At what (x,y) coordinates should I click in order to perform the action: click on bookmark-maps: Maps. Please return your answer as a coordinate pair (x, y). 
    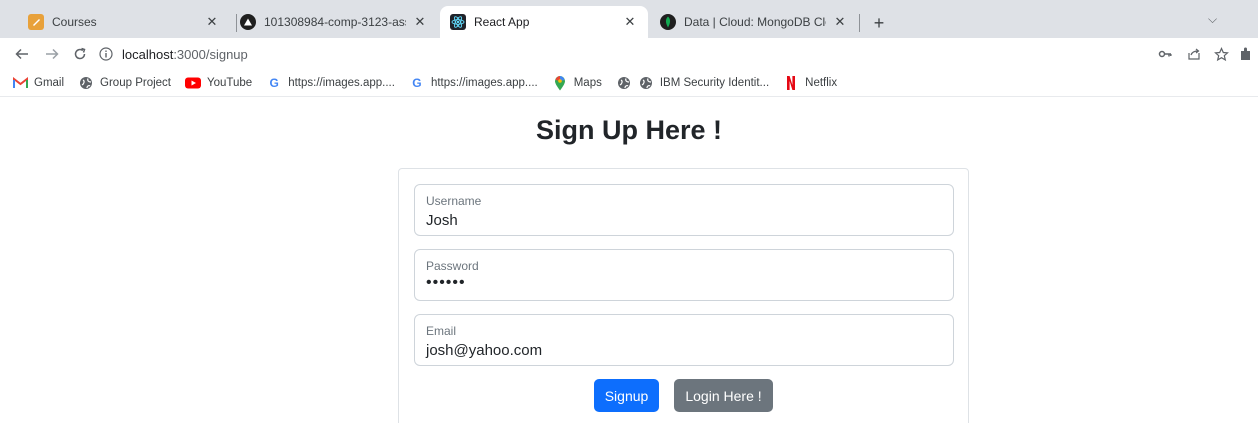
    Looking at the image, I should click on (577, 83).